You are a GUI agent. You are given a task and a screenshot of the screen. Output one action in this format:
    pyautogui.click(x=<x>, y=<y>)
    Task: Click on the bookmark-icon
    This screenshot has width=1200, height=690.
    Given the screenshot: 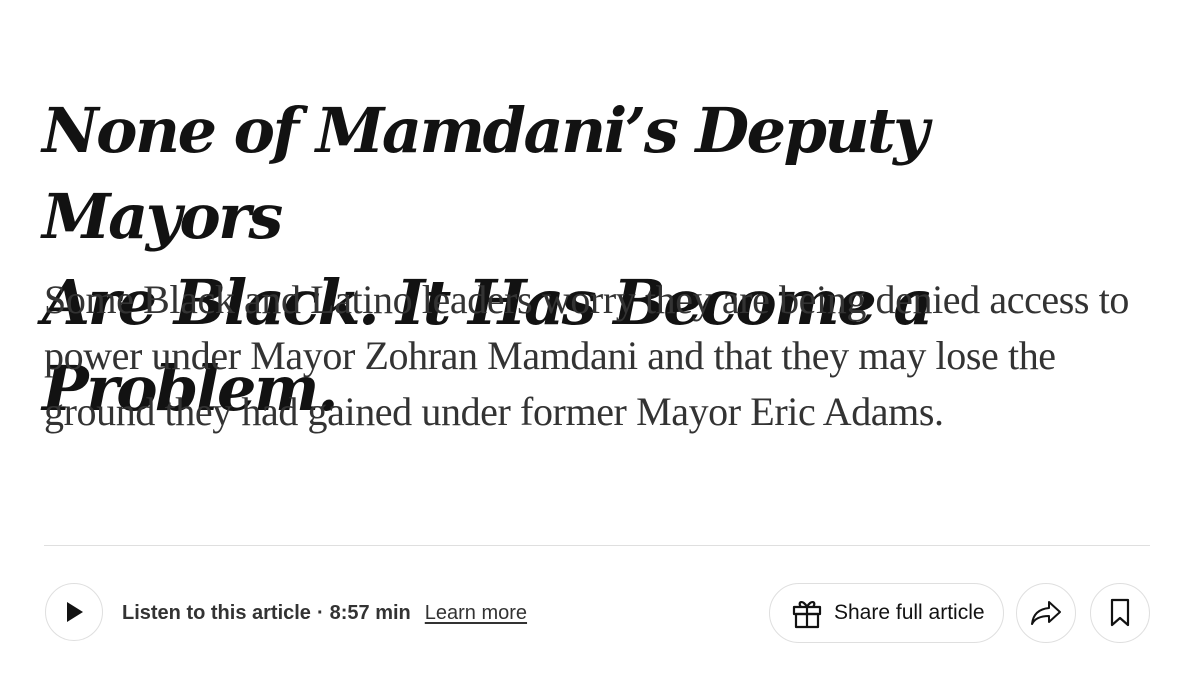 What is the action you would take?
    pyautogui.click(x=1120, y=612)
    